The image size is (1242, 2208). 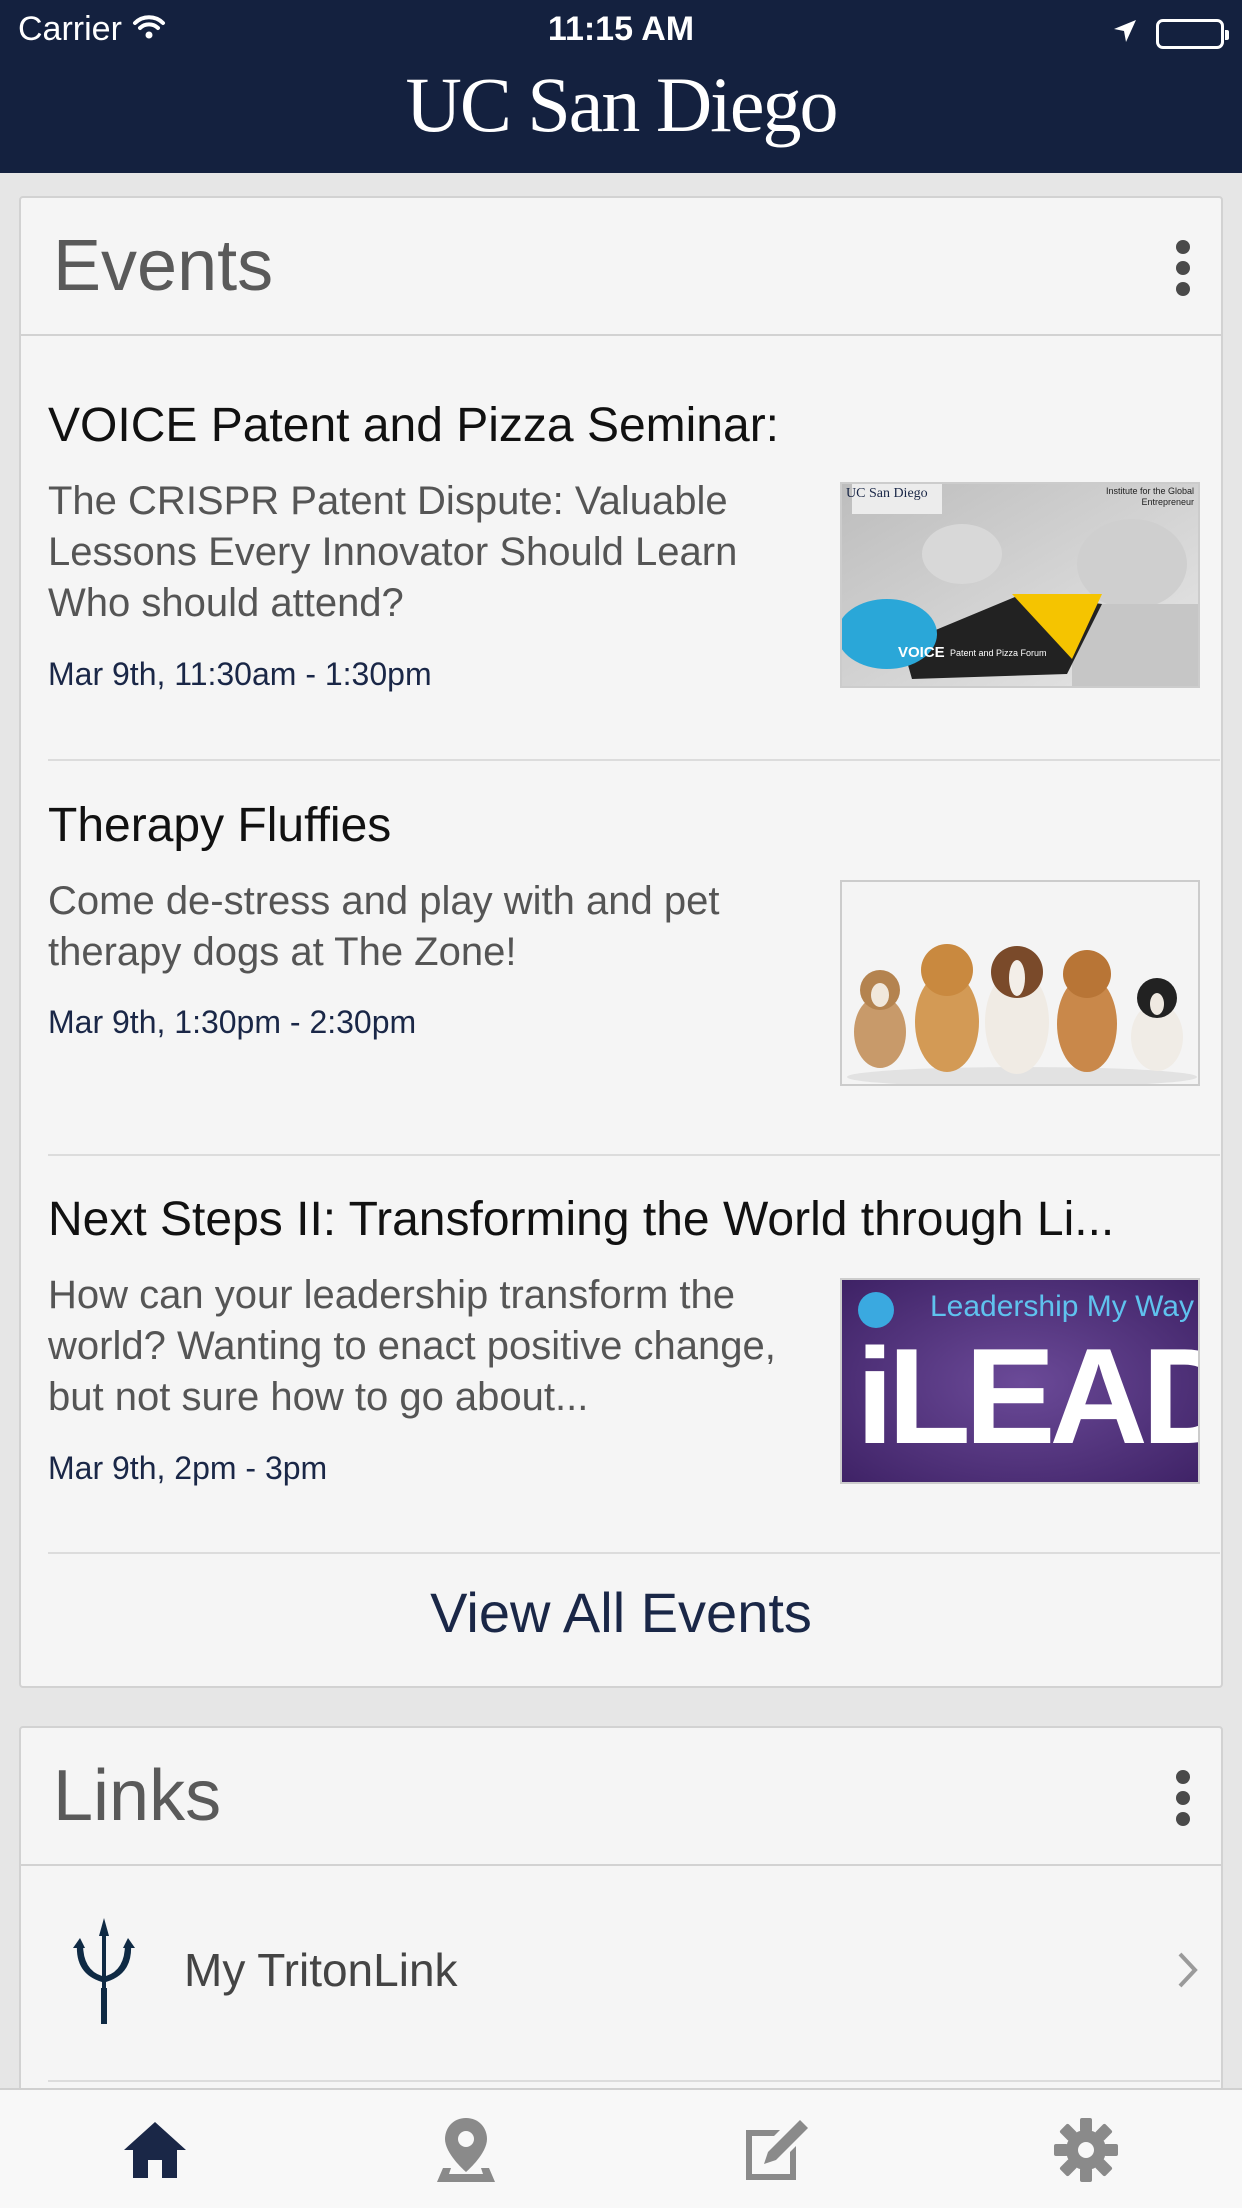 I want to click on home-icon, so click(x=155, y=2152).